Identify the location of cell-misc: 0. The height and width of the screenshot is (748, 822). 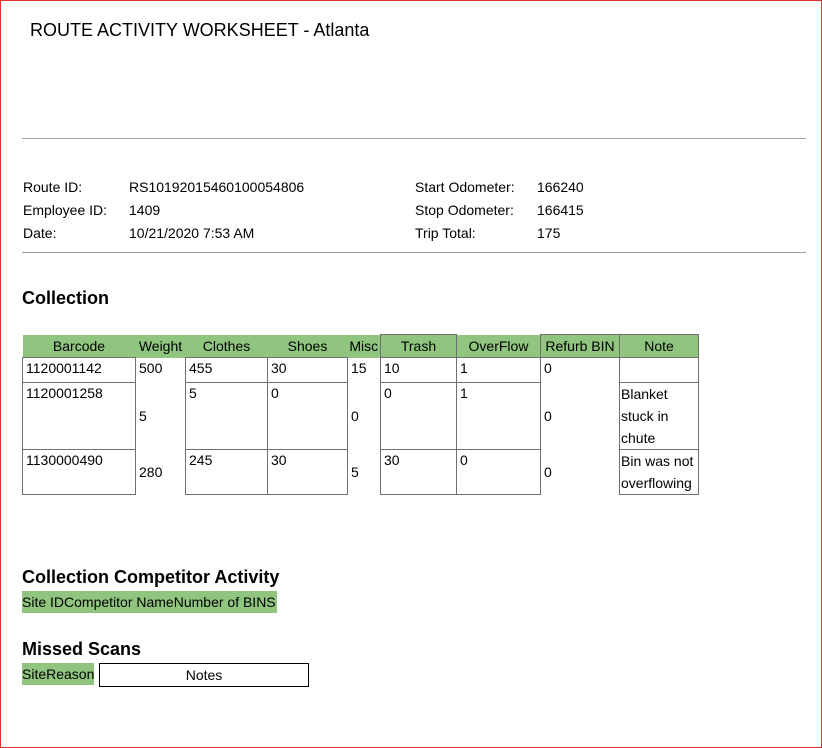
(355, 416).